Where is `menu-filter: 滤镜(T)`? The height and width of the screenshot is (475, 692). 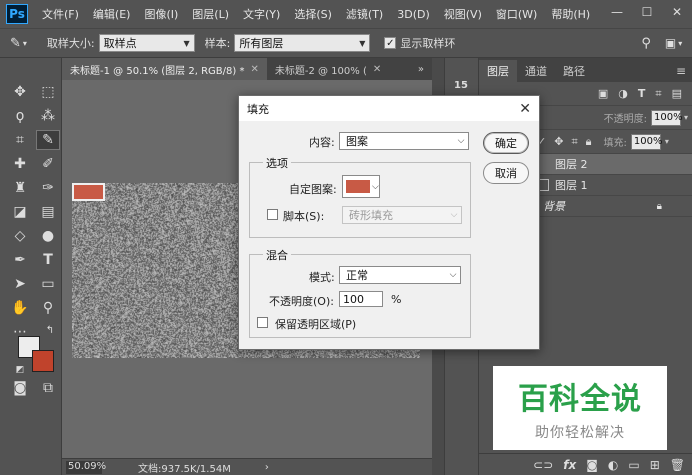 menu-filter: 滤镜(T) is located at coordinates (364, 14).